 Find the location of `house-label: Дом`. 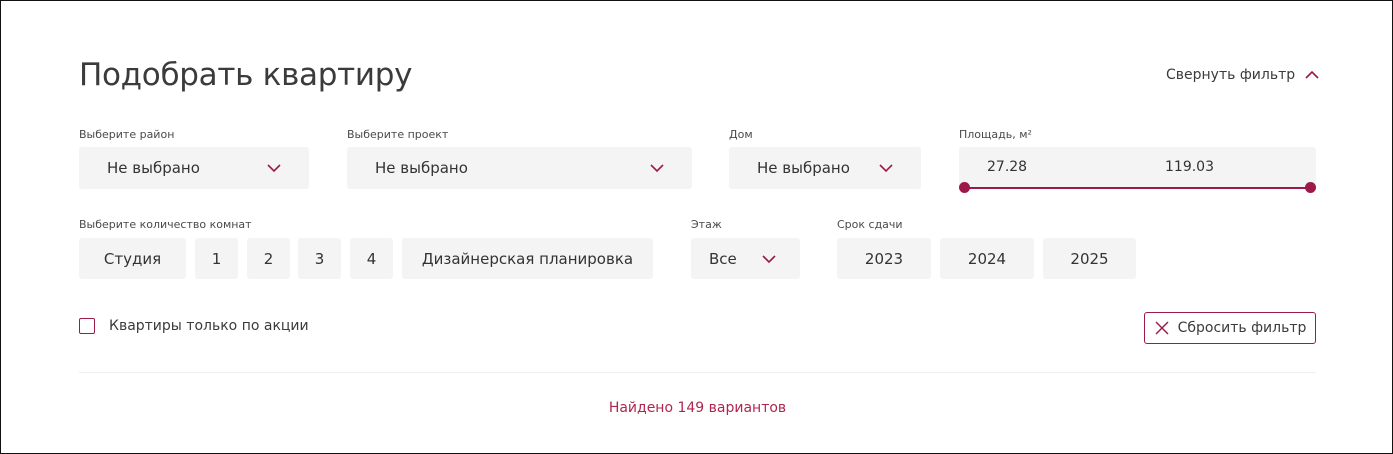

house-label: Дом is located at coordinates (741, 134).